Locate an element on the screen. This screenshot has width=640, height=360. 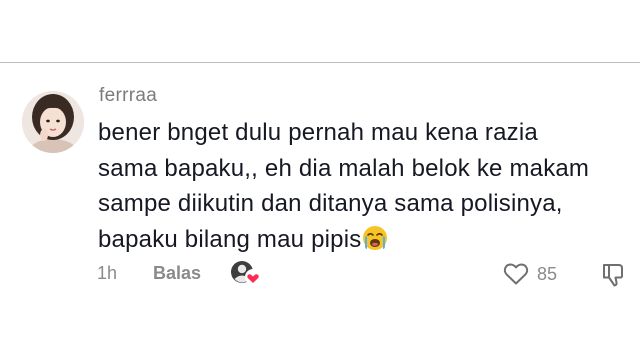
comment-text-line: bener bnget dulu pernah mau kena razia is located at coordinates (318, 132).